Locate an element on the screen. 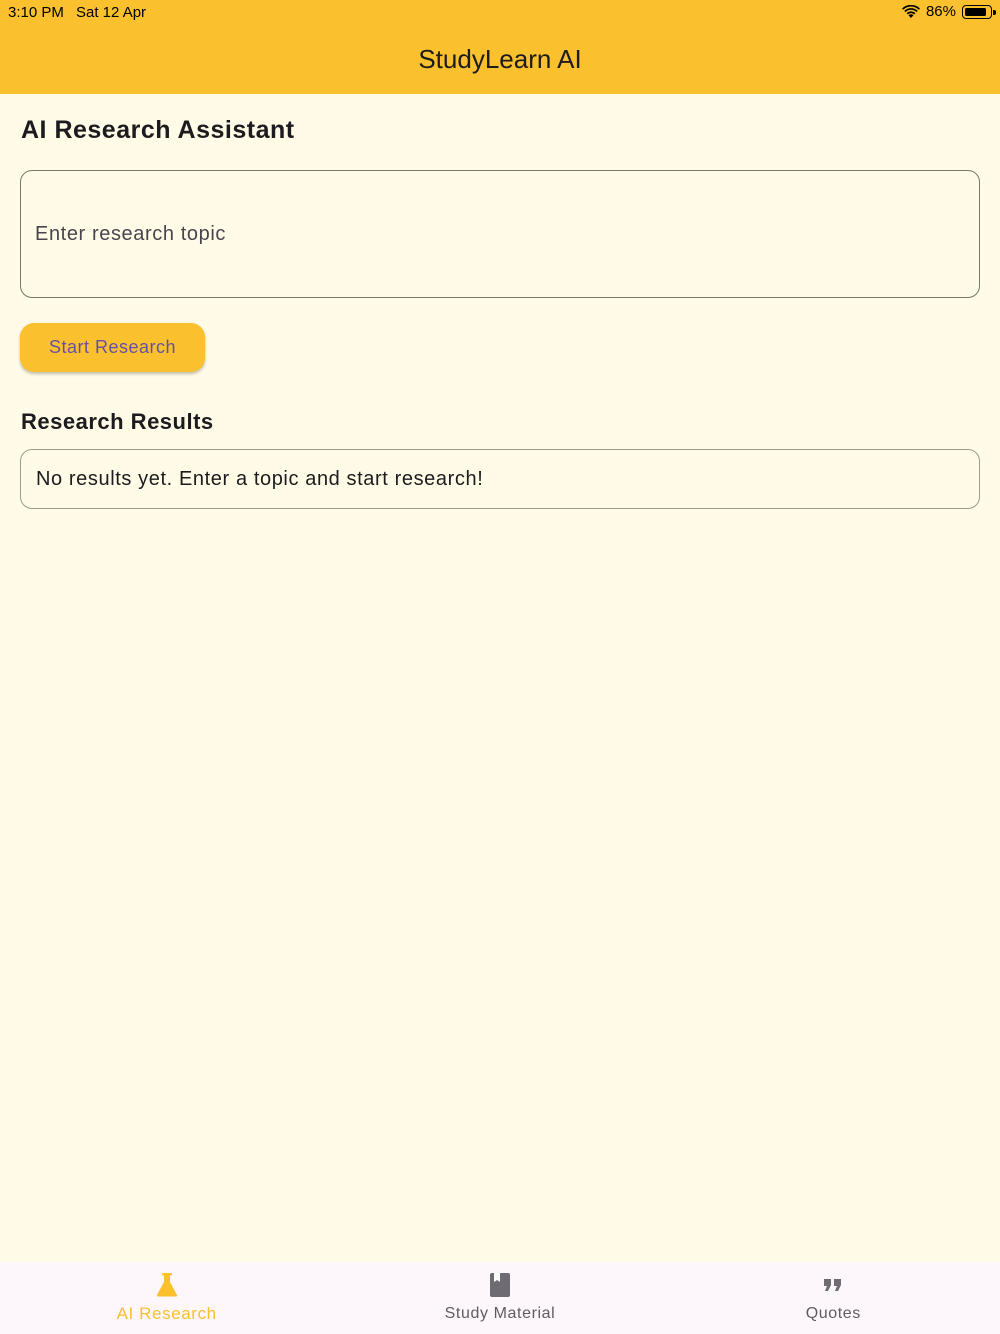 The height and width of the screenshot is (1334, 1000). quote-icon is located at coordinates (833, 1285).